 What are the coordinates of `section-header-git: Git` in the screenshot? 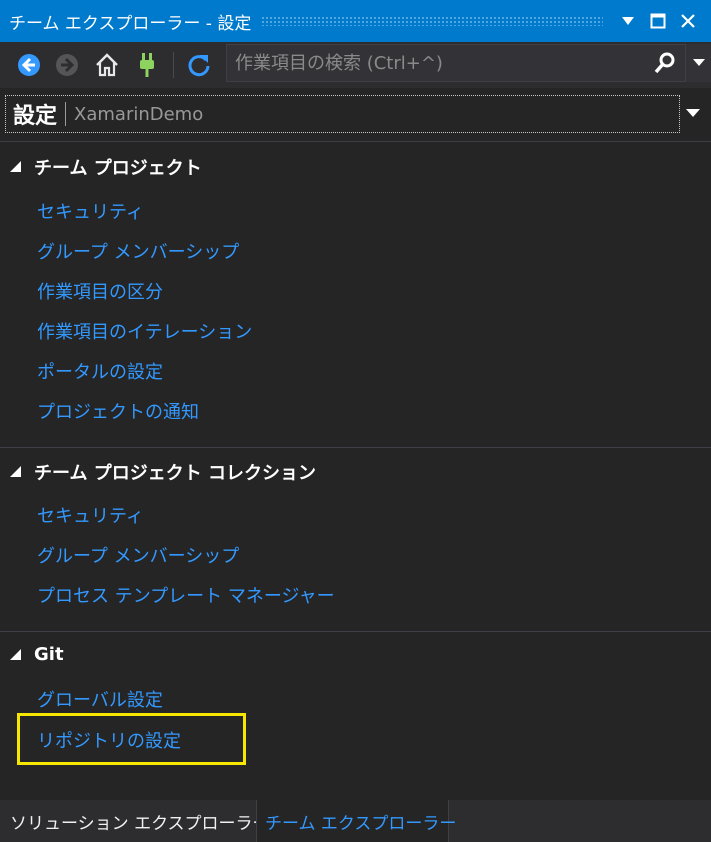 It's located at (37, 654).